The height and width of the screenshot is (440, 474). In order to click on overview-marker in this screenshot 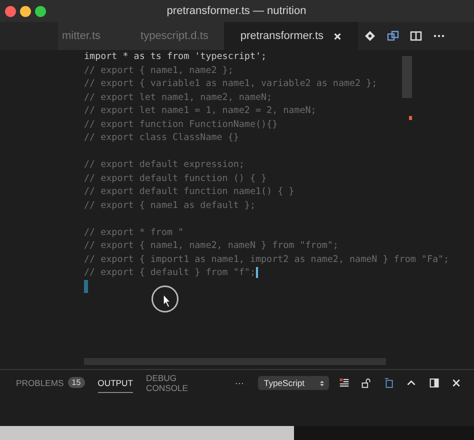, I will do `click(410, 118)`.